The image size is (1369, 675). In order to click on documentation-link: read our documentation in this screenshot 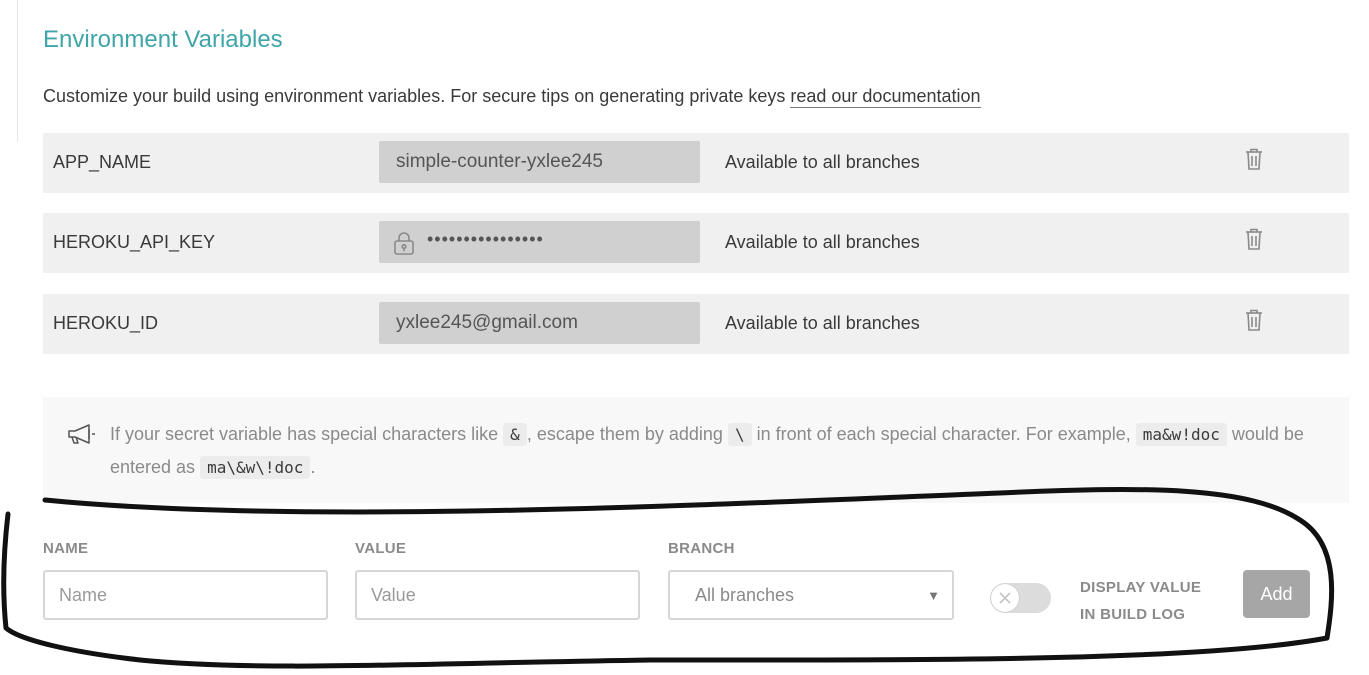, I will do `click(885, 97)`.